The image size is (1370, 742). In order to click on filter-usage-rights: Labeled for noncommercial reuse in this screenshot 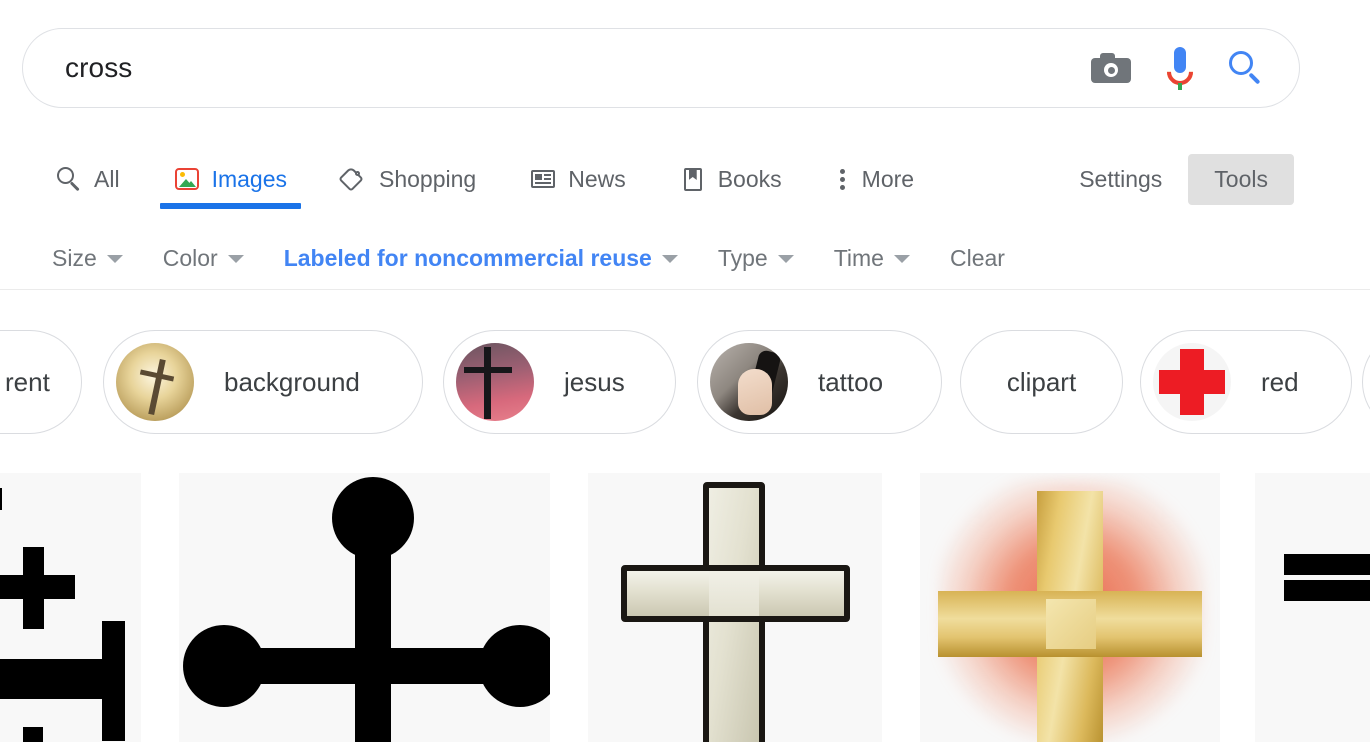, I will do `click(481, 258)`.